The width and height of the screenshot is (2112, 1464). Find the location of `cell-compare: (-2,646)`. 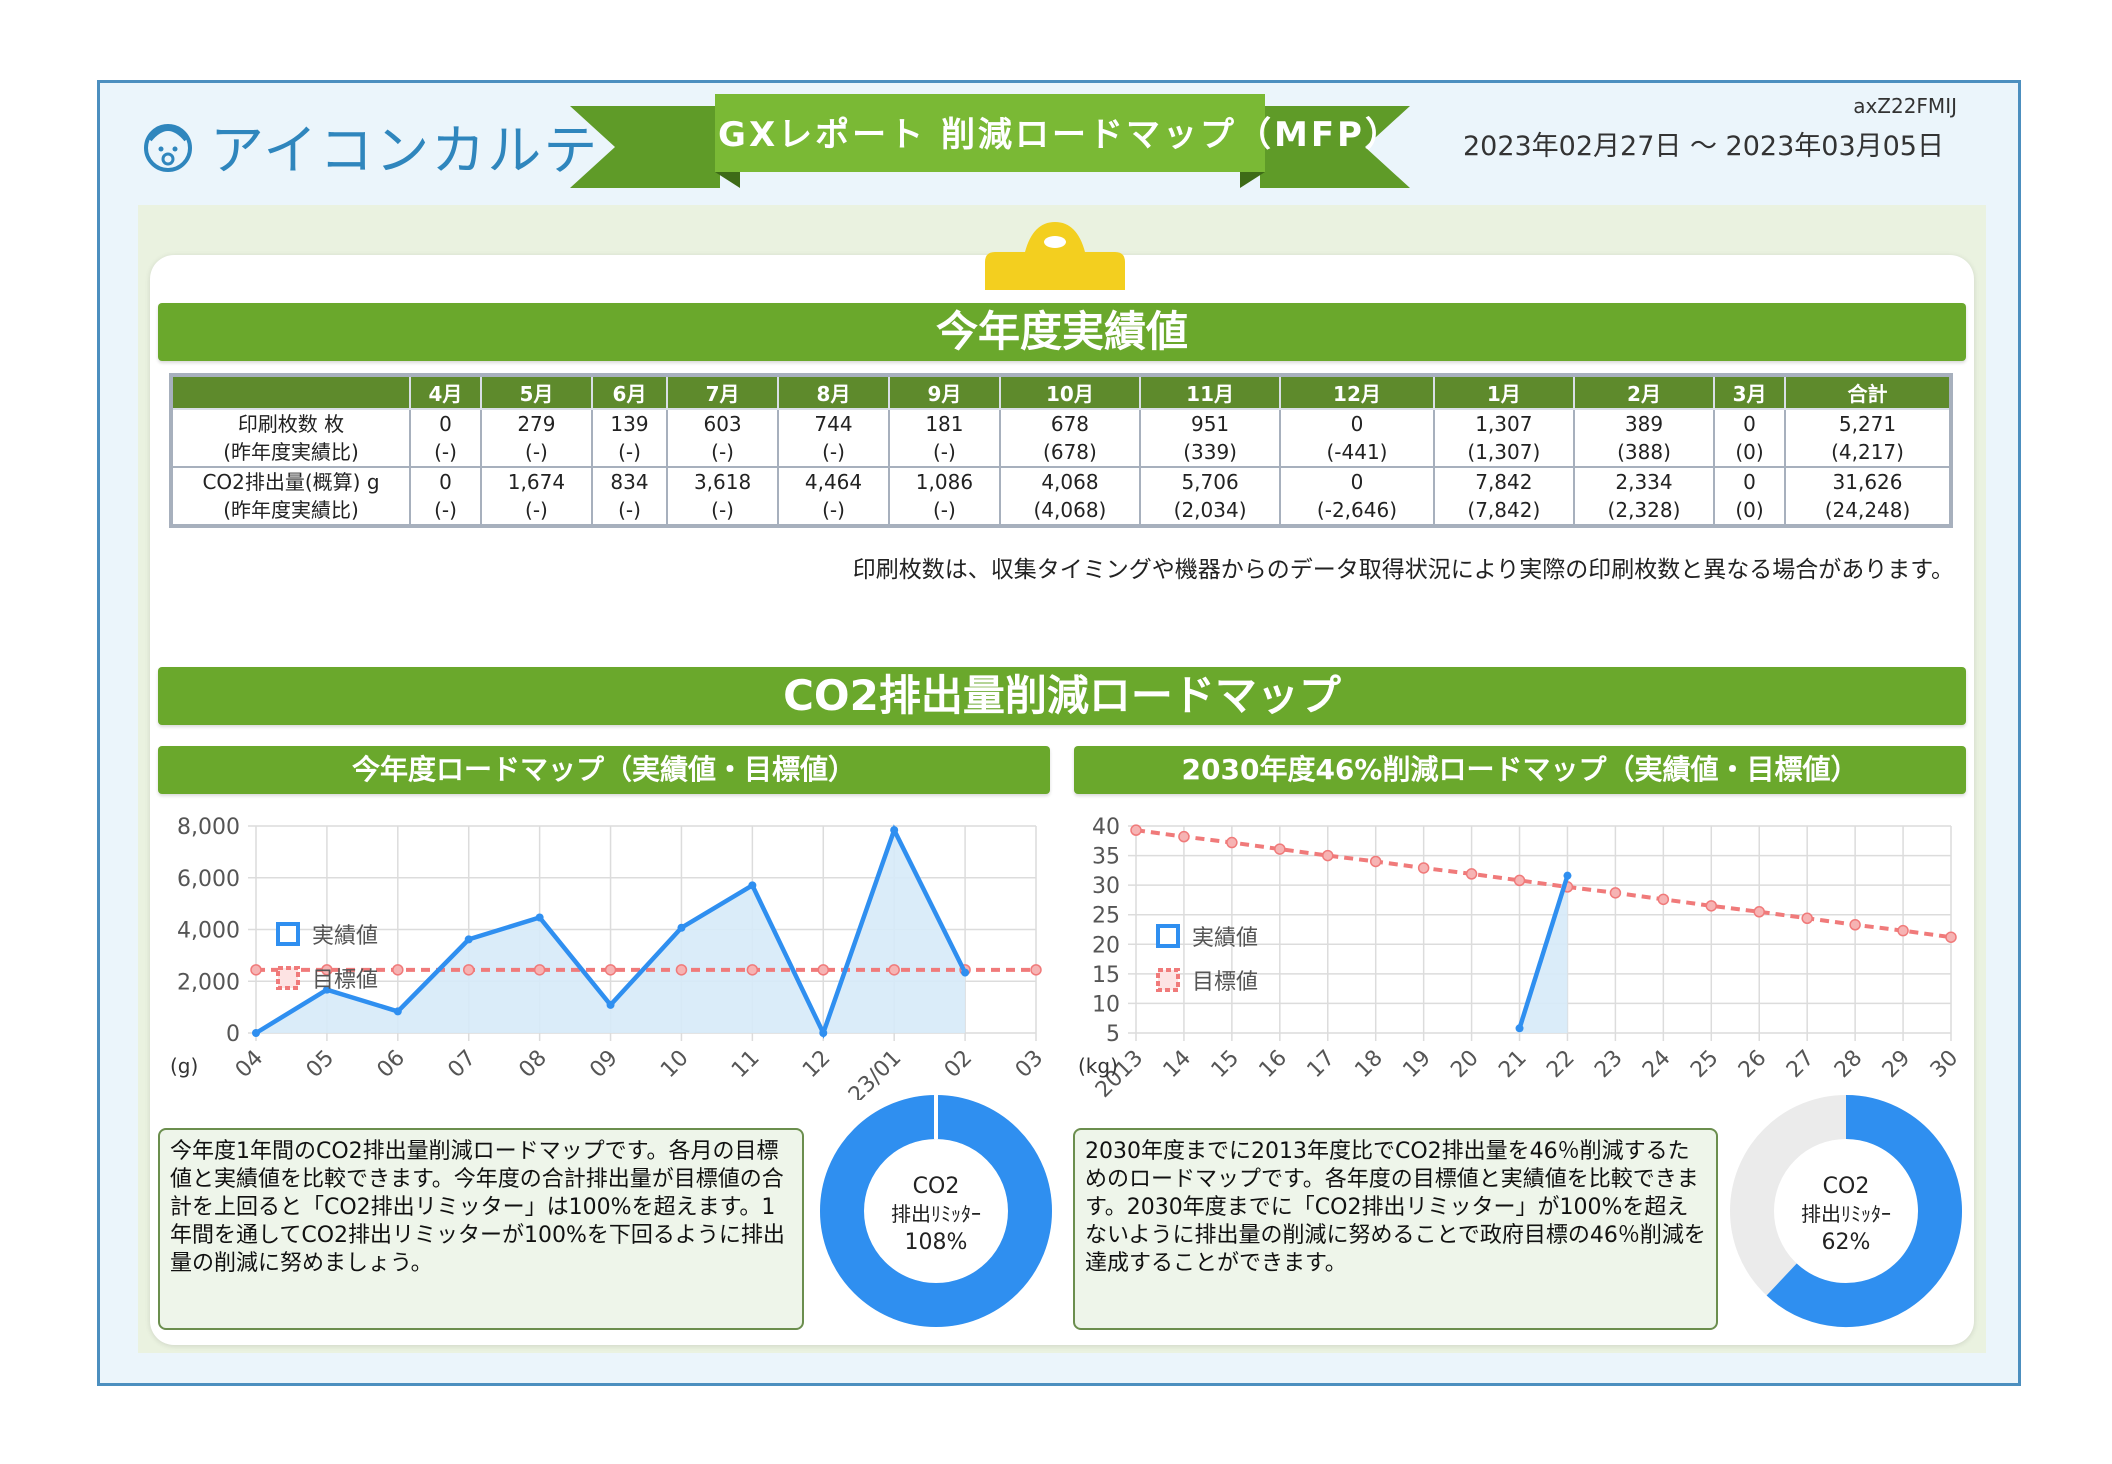

cell-compare: (-2,646) is located at coordinates (1356, 510).